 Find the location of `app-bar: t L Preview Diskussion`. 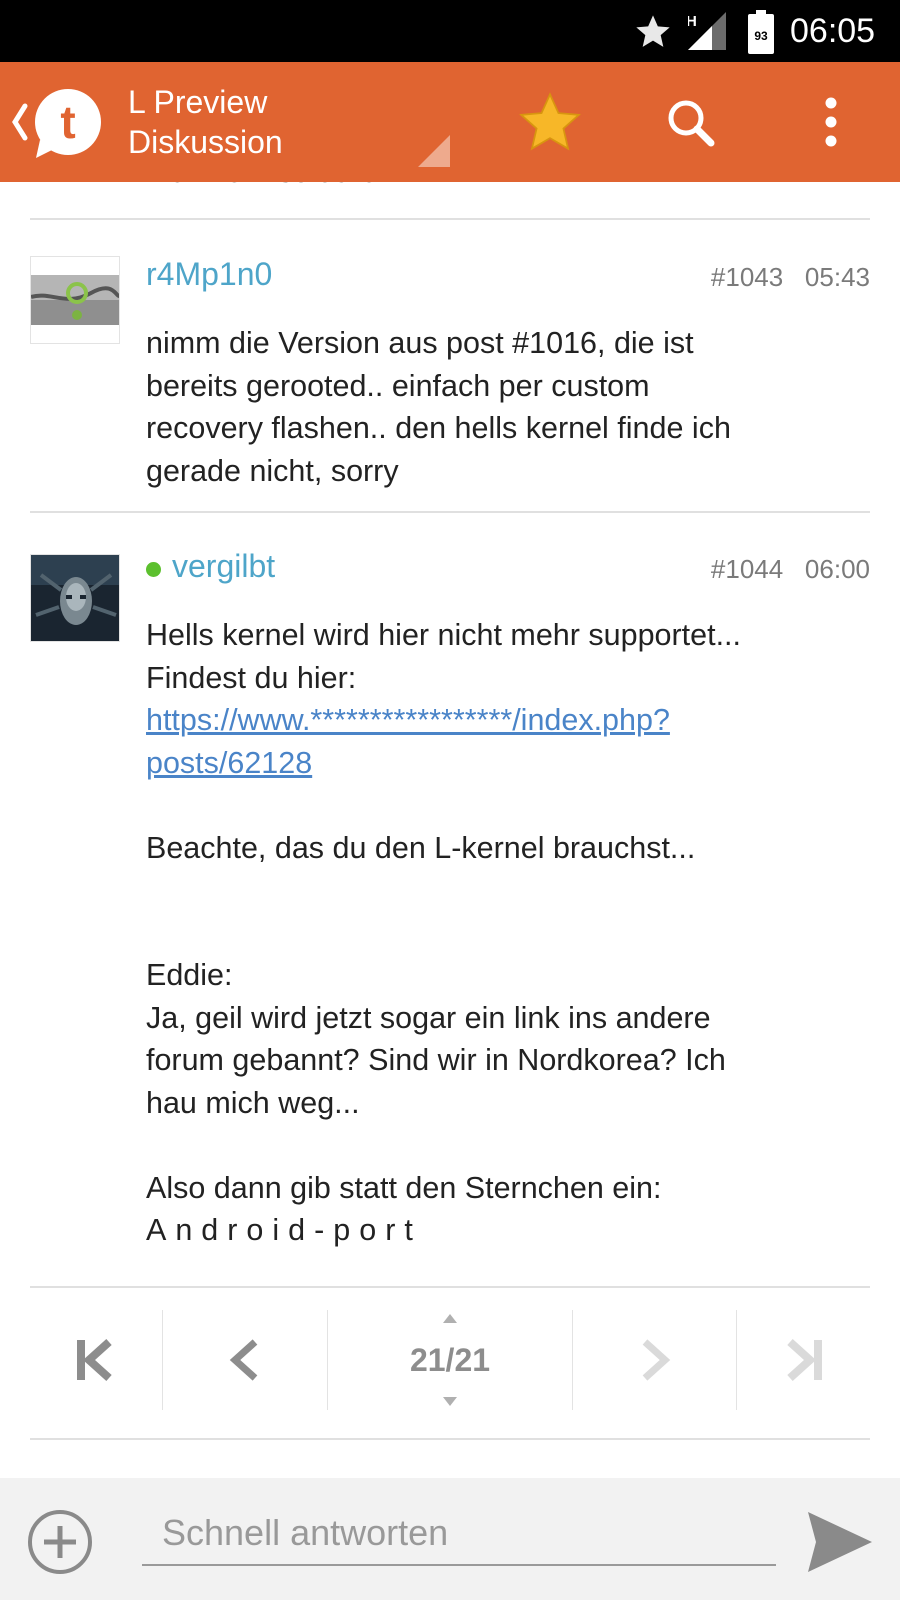

app-bar: t L Preview Diskussion is located at coordinates (450, 122).